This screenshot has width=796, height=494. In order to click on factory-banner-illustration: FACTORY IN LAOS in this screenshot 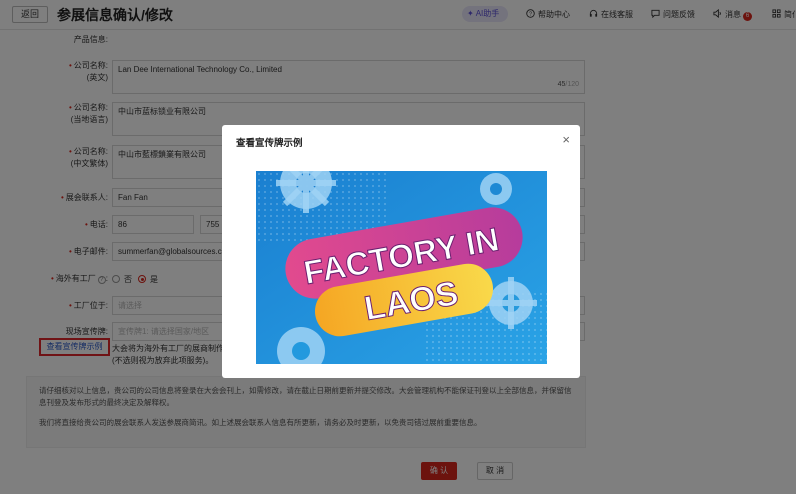, I will do `click(401, 267)`.